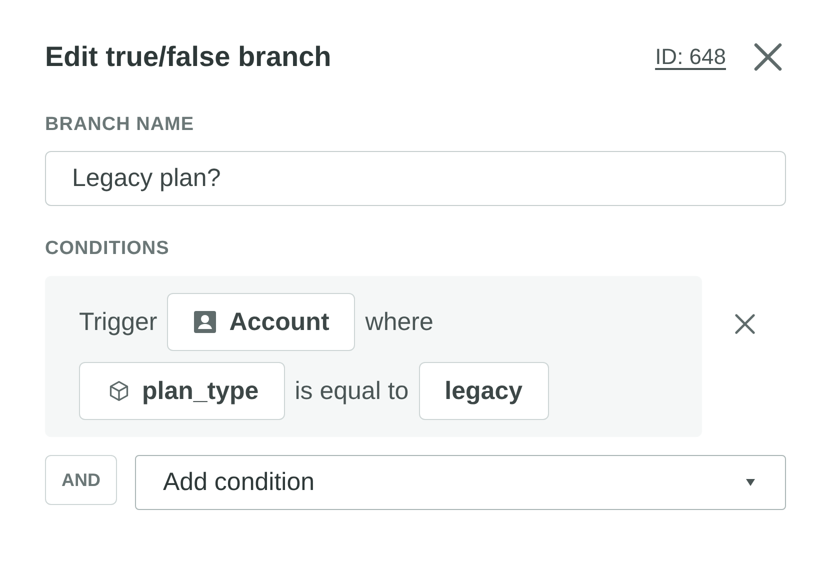 The height and width of the screenshot is (564, 832). What do you see at coordinates (107, 249) in the screenshot?
I see `section-label: CONDITIONS` at bounding box center [107, 249].